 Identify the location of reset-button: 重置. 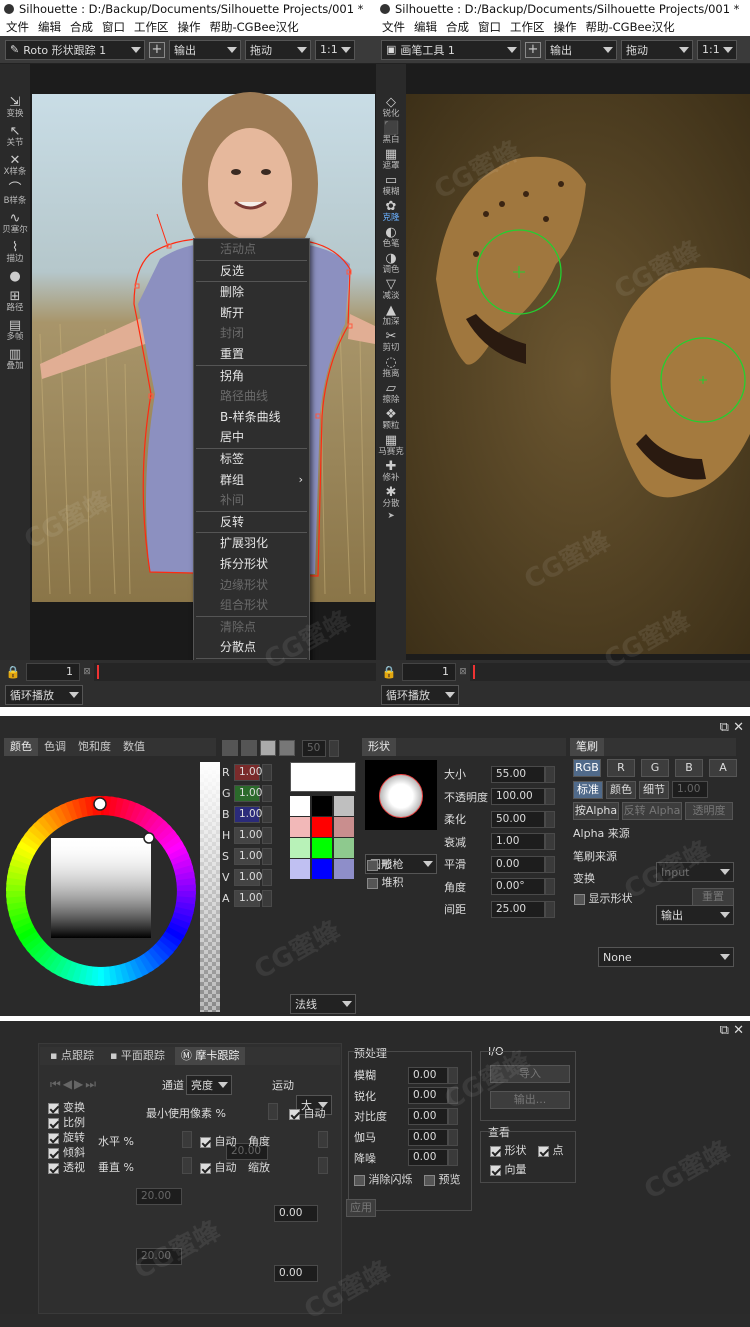
(713, 897).